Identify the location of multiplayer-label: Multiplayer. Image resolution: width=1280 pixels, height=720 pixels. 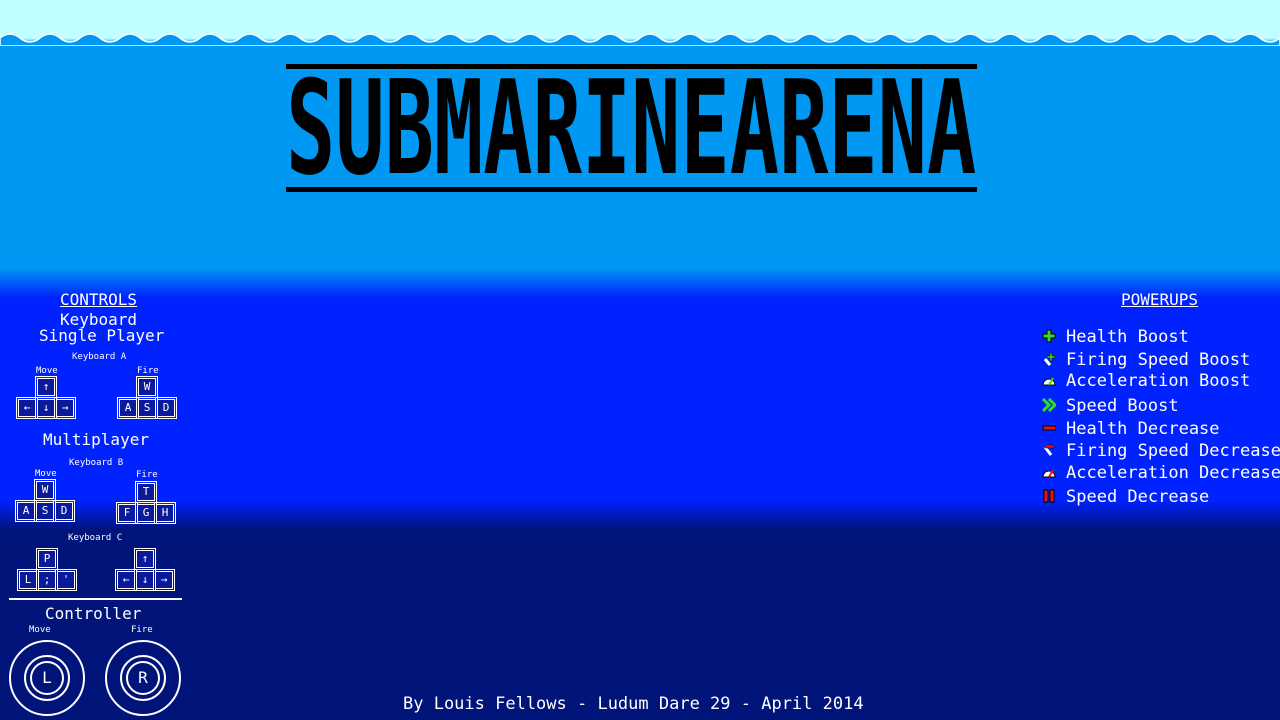
(96, 439).